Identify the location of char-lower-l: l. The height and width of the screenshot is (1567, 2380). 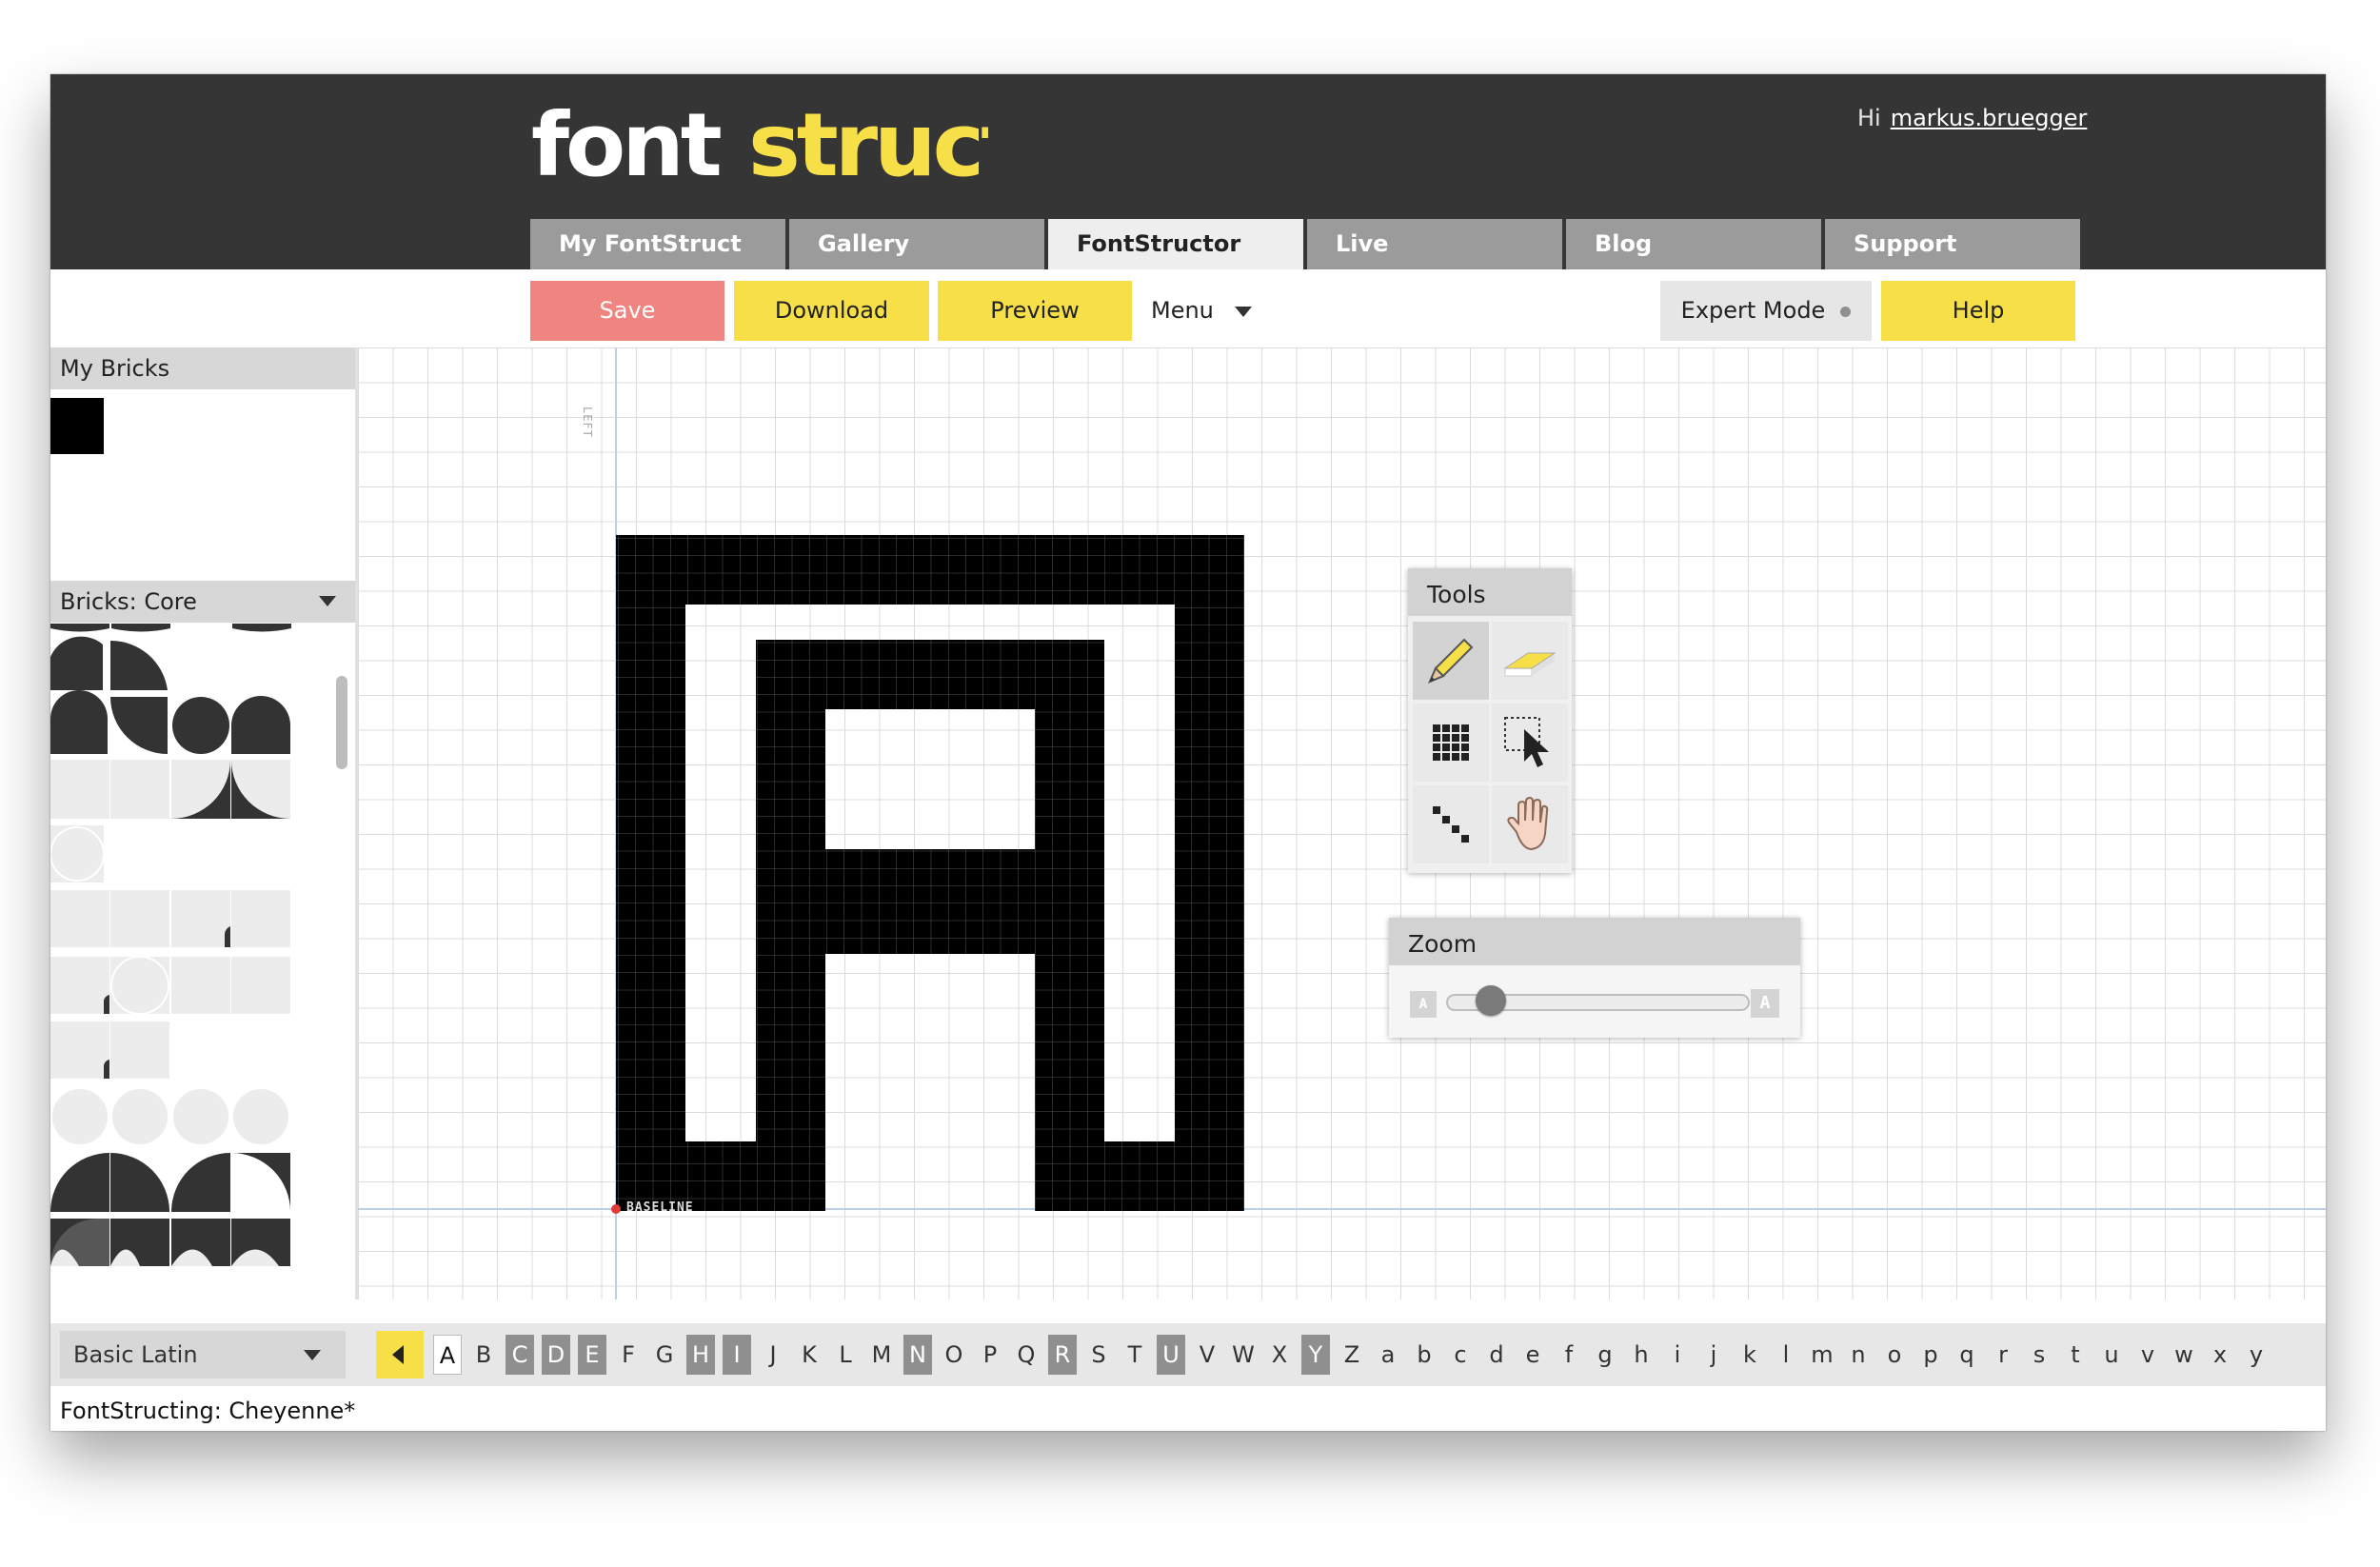
(1786, 1355).